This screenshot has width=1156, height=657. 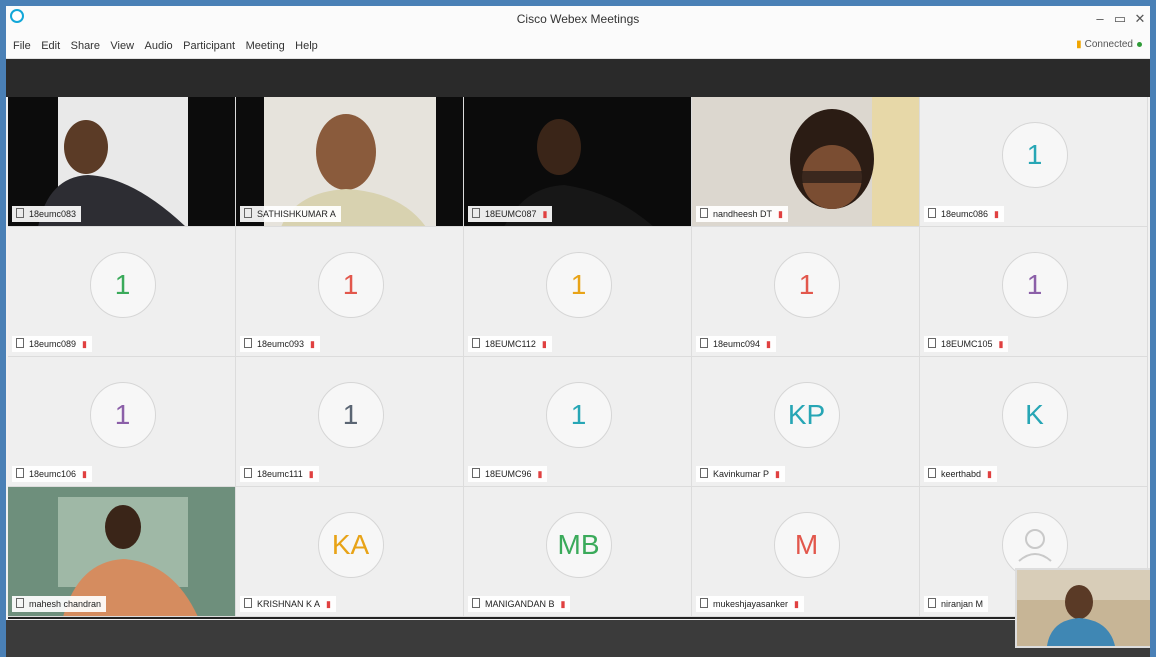 What do you see at coordinates (743, 214) in the screenshot?
I see `participant-name: nandheesh DT` at bounding box center [743, 214].